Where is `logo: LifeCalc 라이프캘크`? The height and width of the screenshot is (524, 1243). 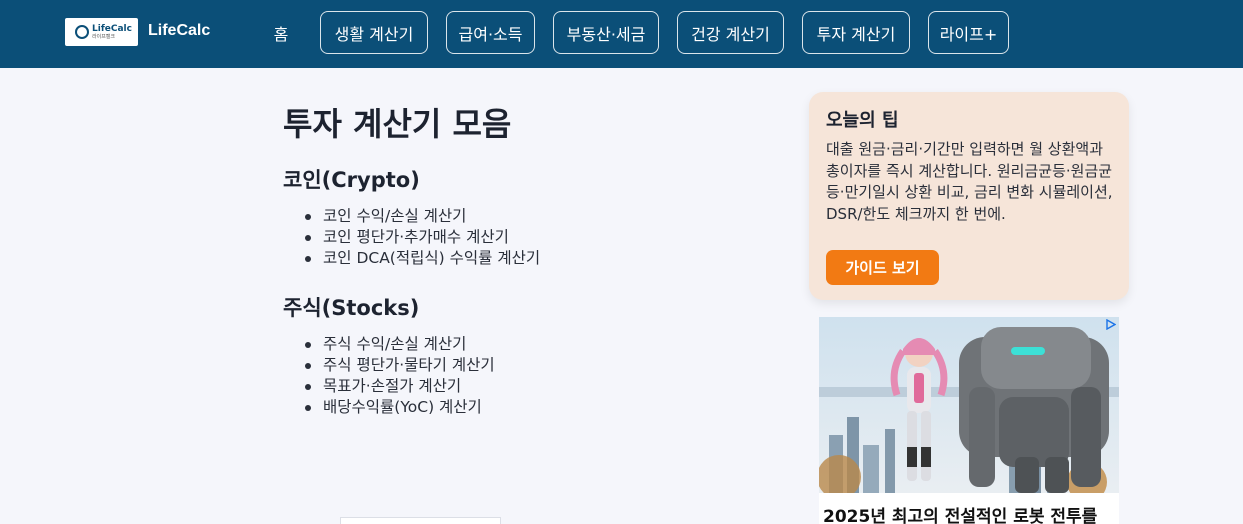 logo: LifeCalc 라이프캘크 is located at coordinates (101, 32).